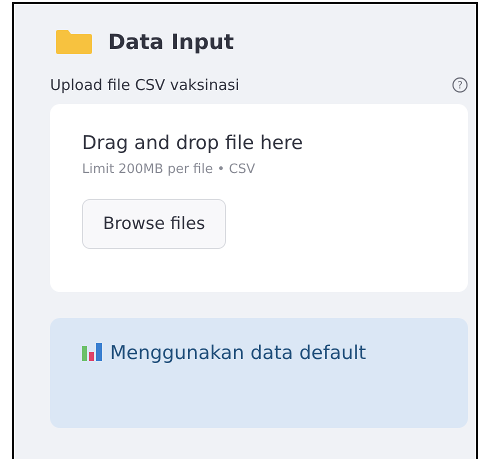  I want to click on section-title: Data Input, so click(171, 42).